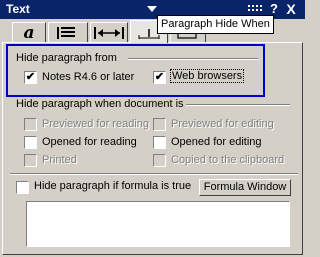  What do you see at coordinates (22, 187) in the screenshot?
I see `hide-formula-checkbox` at bounding box center [22, 187].